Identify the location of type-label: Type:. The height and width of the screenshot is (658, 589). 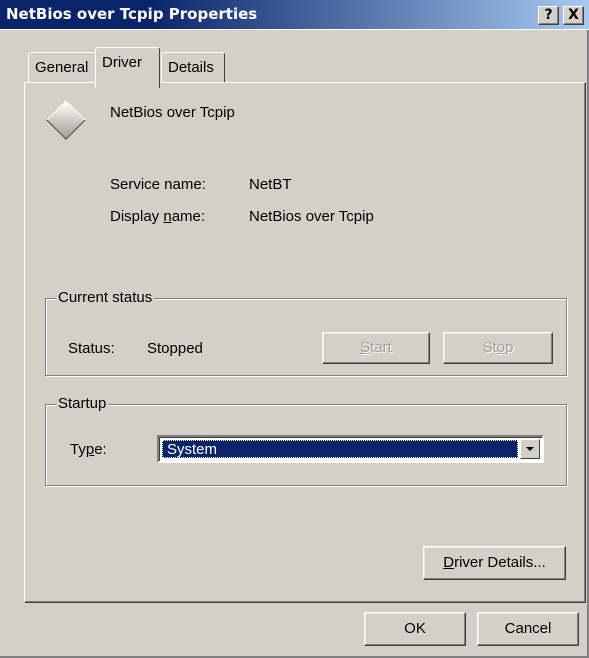
(88, 449).